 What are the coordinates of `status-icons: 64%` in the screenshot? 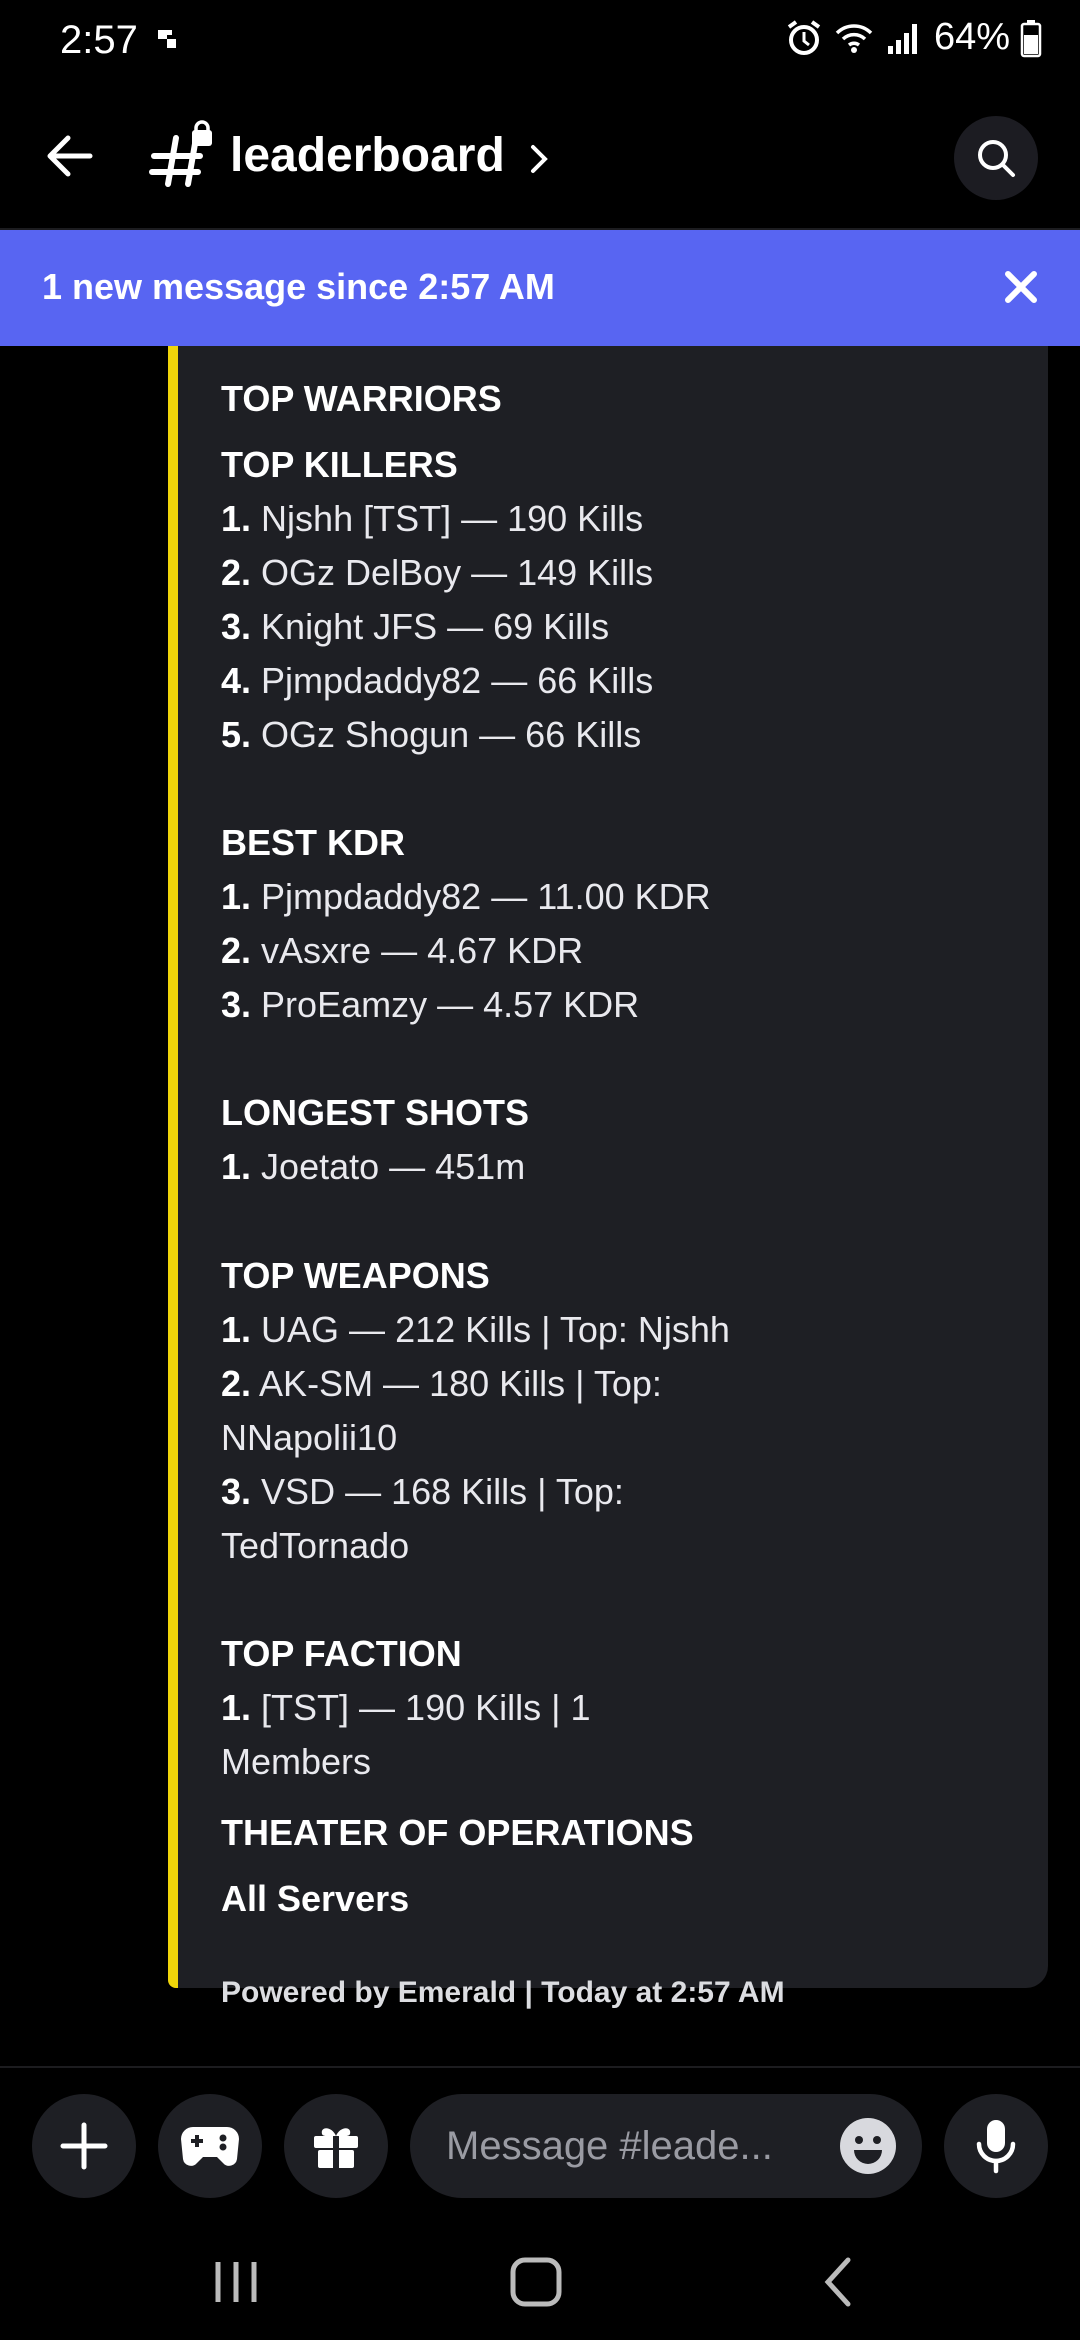 It's located at (913, 37).